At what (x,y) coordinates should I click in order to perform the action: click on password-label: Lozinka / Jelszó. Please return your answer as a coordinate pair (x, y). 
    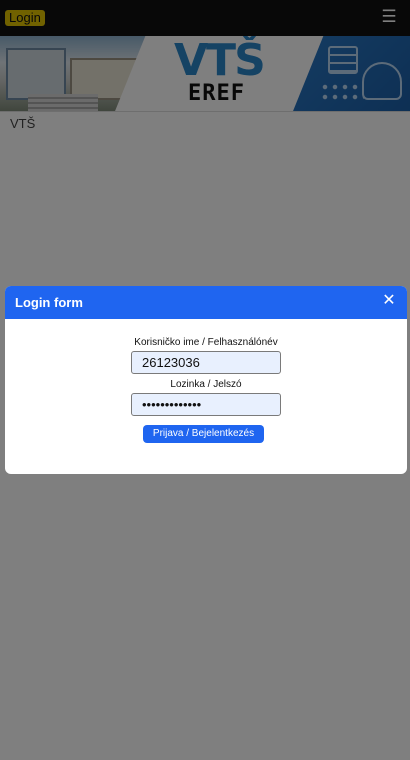
    Looking at the image, I should click on (206, 384).